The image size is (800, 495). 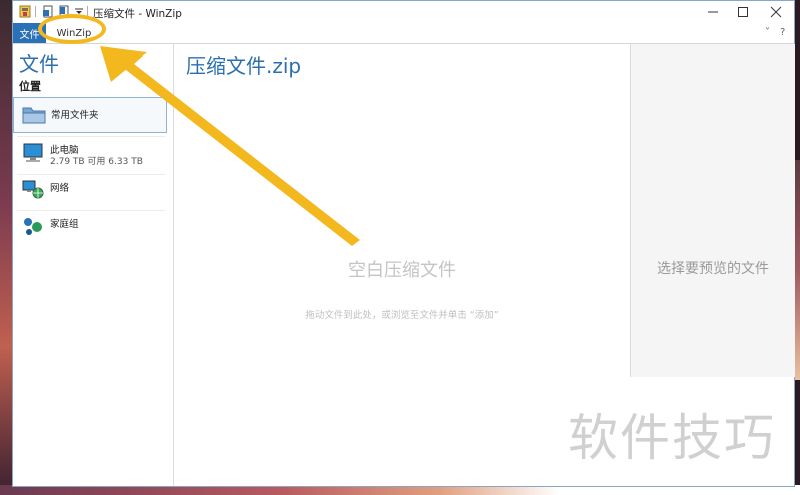 I want to click on panel-title: 文件, so click(x=39, y=64).